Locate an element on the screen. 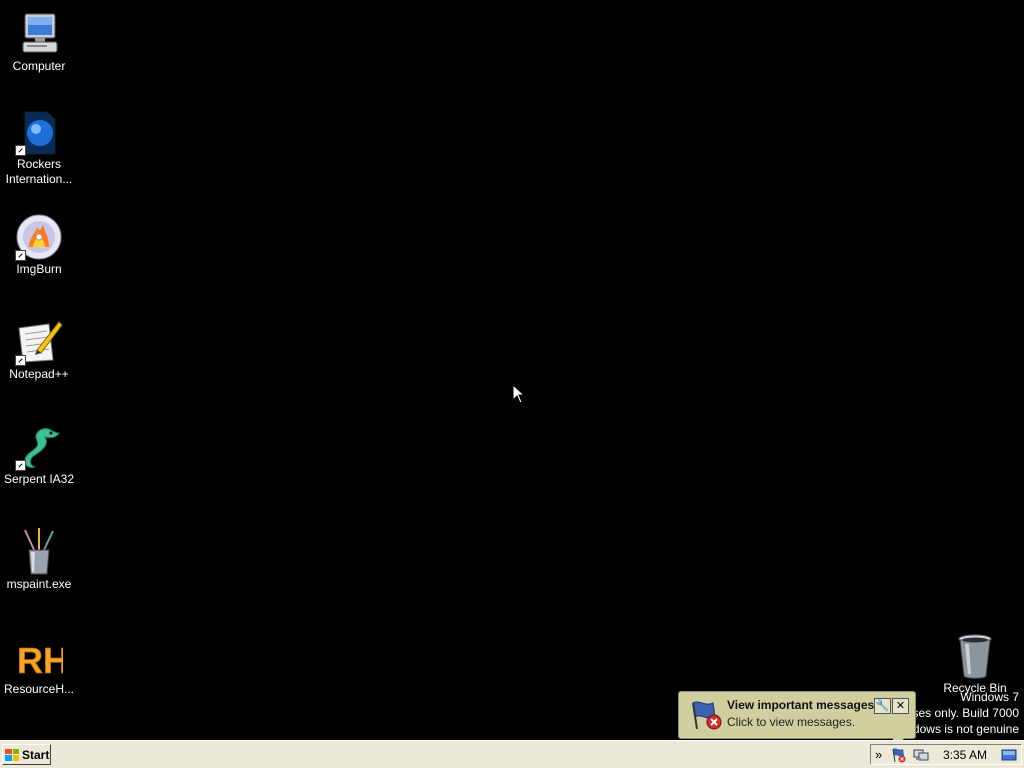 This screenshot has height=768, width=1024. desktop-icon-recycle-bin: Recycle Bin is located at coordinates (975, 664).